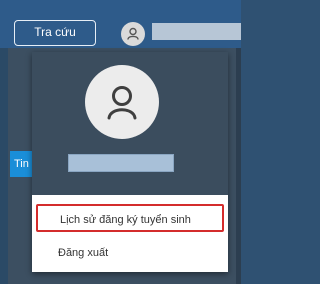 This screenshot has width=320, height=284. What do you see at coordinates (130, 253) in the screenshot?
I see `menu-item-logout: Đăng xuất` at bounding box center [130, 253].